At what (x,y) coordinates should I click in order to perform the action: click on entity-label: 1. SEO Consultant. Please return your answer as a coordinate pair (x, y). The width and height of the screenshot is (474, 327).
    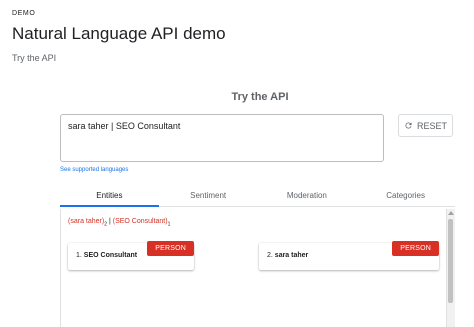
    Looking at the image, I should click on (106, 255).